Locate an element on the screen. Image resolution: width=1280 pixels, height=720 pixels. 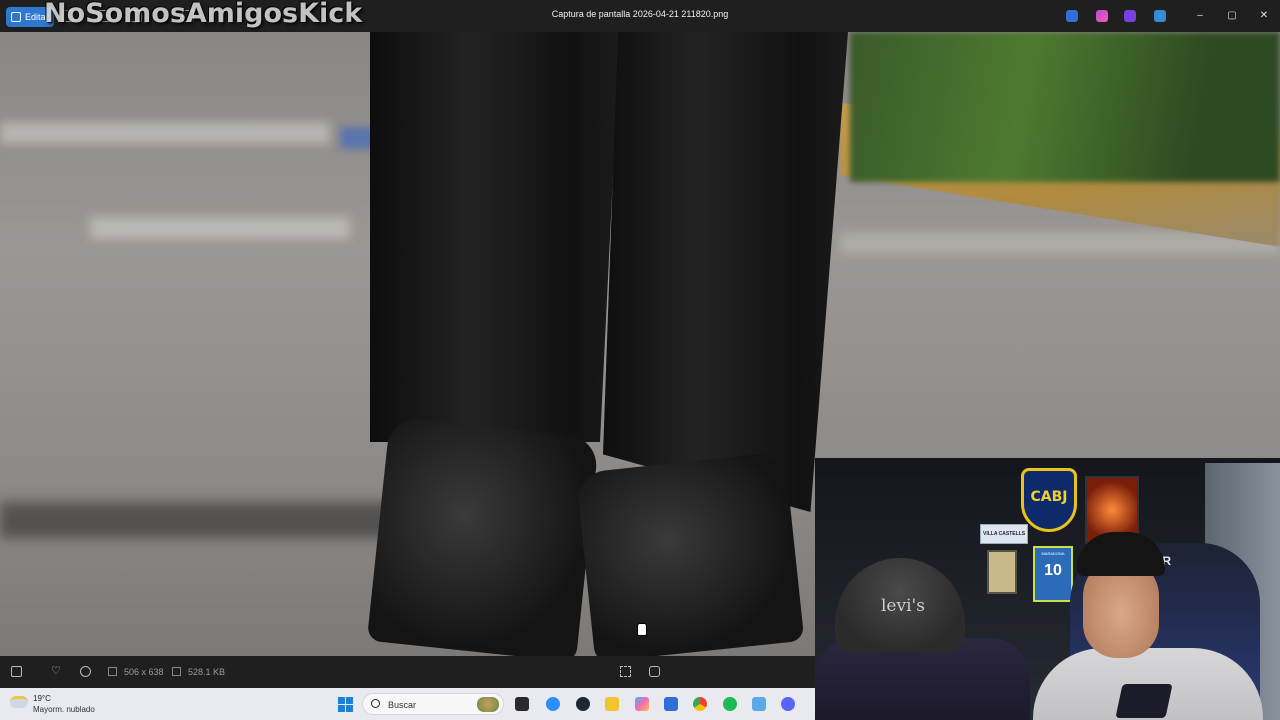
image-info-bar: ♡ 506 x 638 528.1 KB is located at coordinates (407, 672).